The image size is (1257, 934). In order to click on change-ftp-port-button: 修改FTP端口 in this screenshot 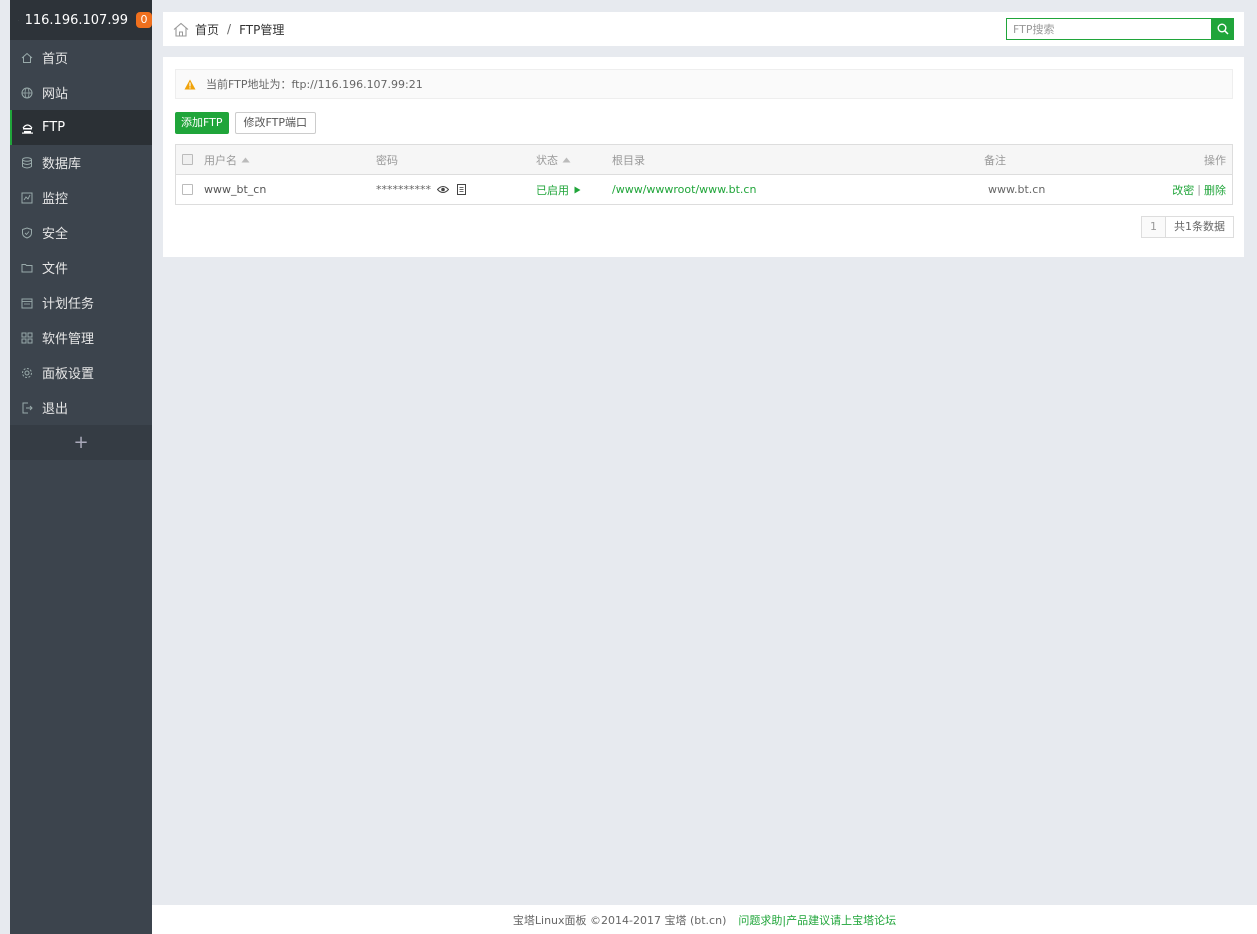, I will do `click(275, 123)`.